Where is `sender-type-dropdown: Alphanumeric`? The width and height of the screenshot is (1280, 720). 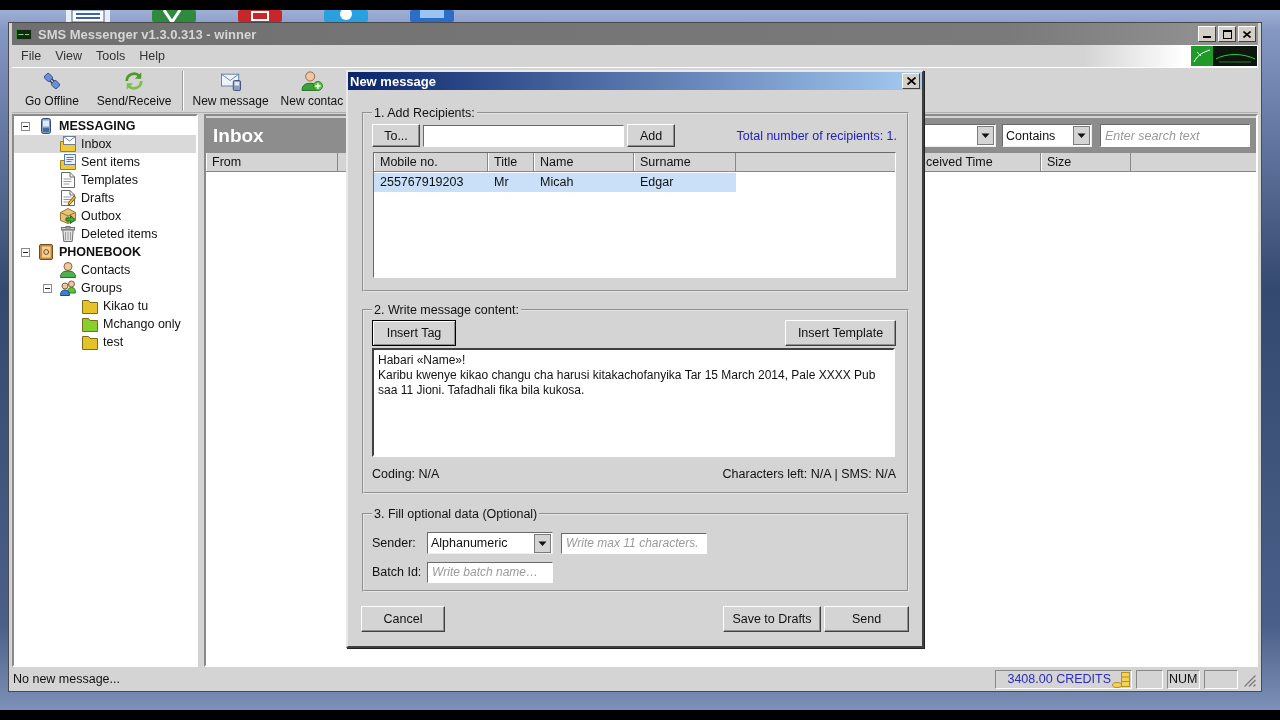 sender-type-dropdown: Alphanumeric is located at coordinates (490, 543).